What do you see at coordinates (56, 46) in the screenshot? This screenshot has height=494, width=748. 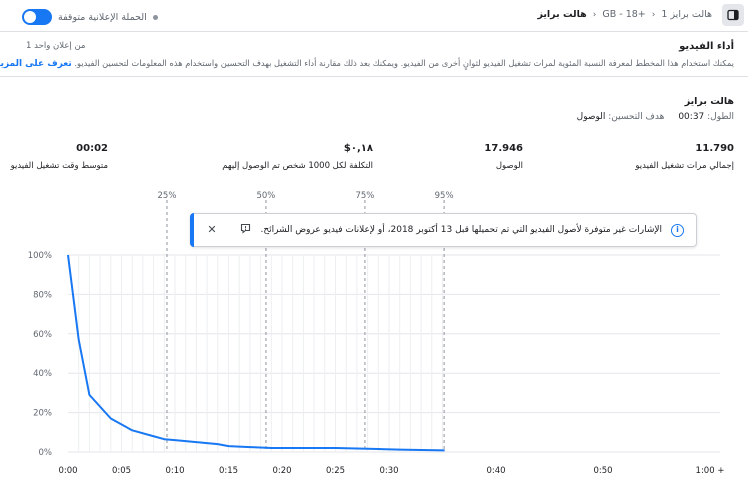 I see `ad-count: 1 من إعلان واحد` at bounding box center [56, 46].